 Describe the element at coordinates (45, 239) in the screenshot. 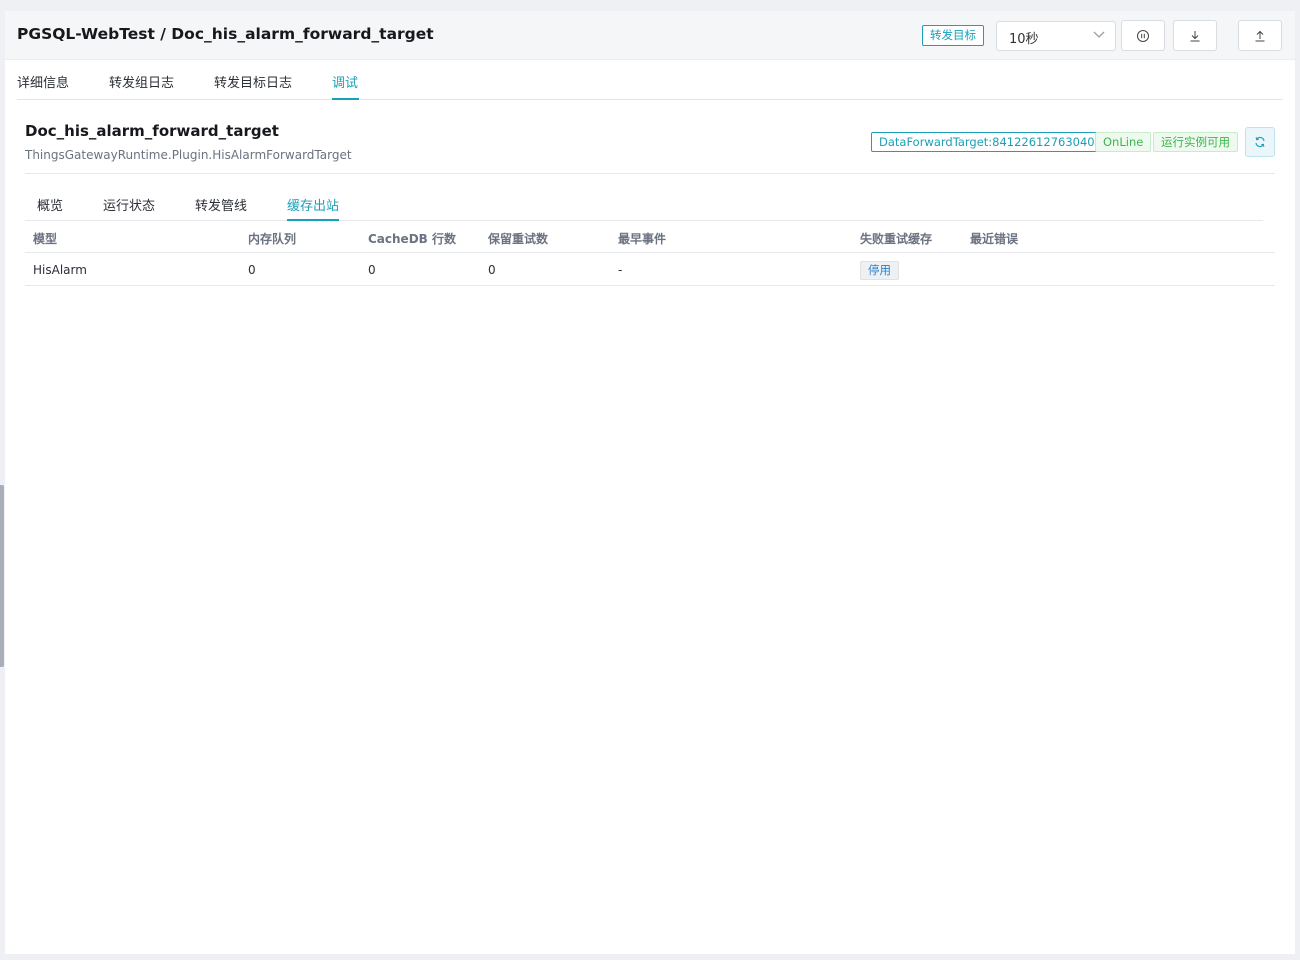

I see `column-header: 模型` at that location.